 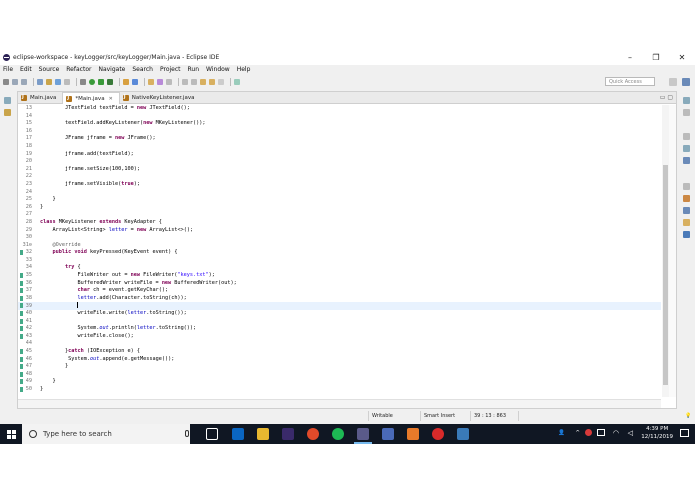 What do you see at coordinates (686, 148) in the screenshot?
I see `hierarchy-icon` at bounding box center [686, 148].